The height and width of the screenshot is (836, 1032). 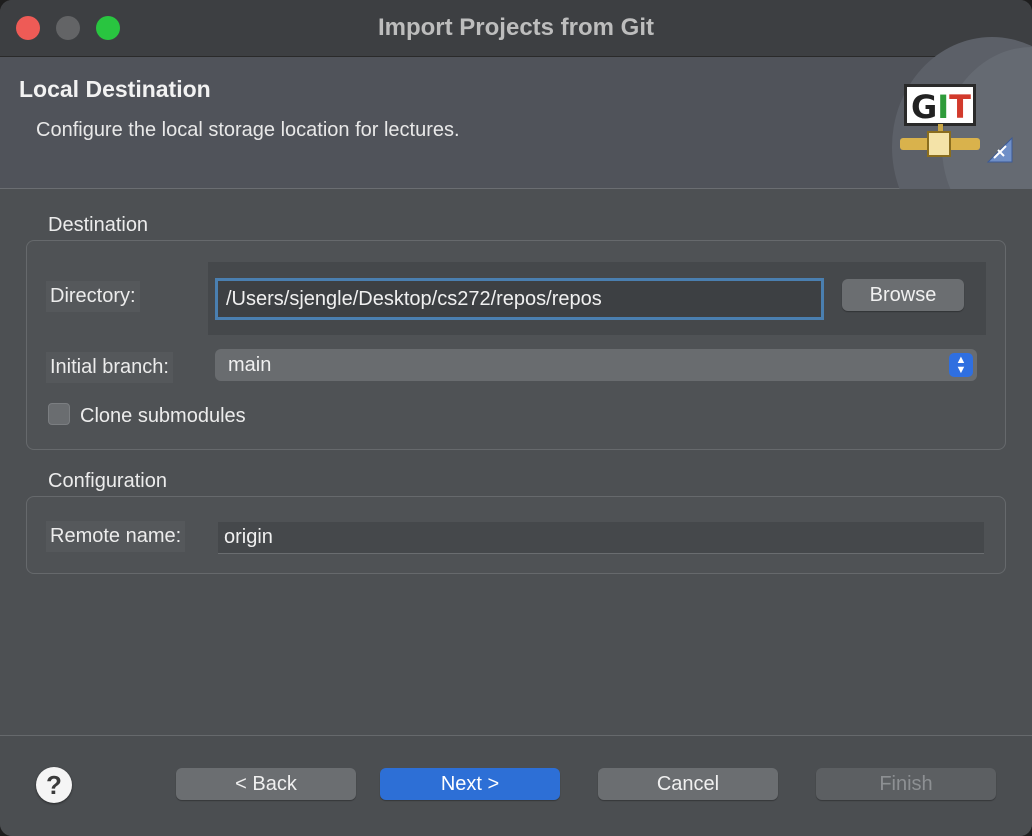 What do you see at coordinates (470, 784) in the screenshot?
I see `next-button: Next >` at bounding box center [470, 784].